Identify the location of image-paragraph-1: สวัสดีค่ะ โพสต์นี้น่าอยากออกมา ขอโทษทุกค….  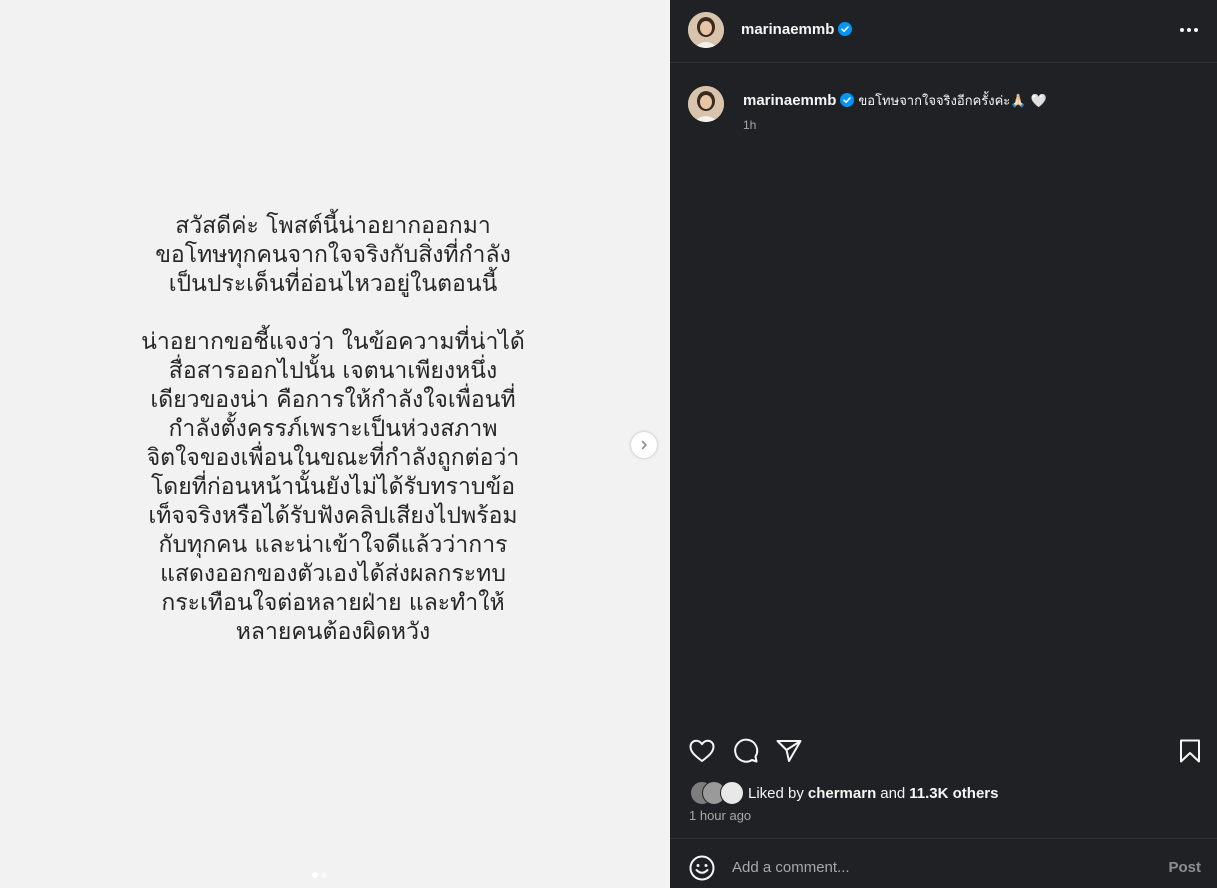
(333, 255).